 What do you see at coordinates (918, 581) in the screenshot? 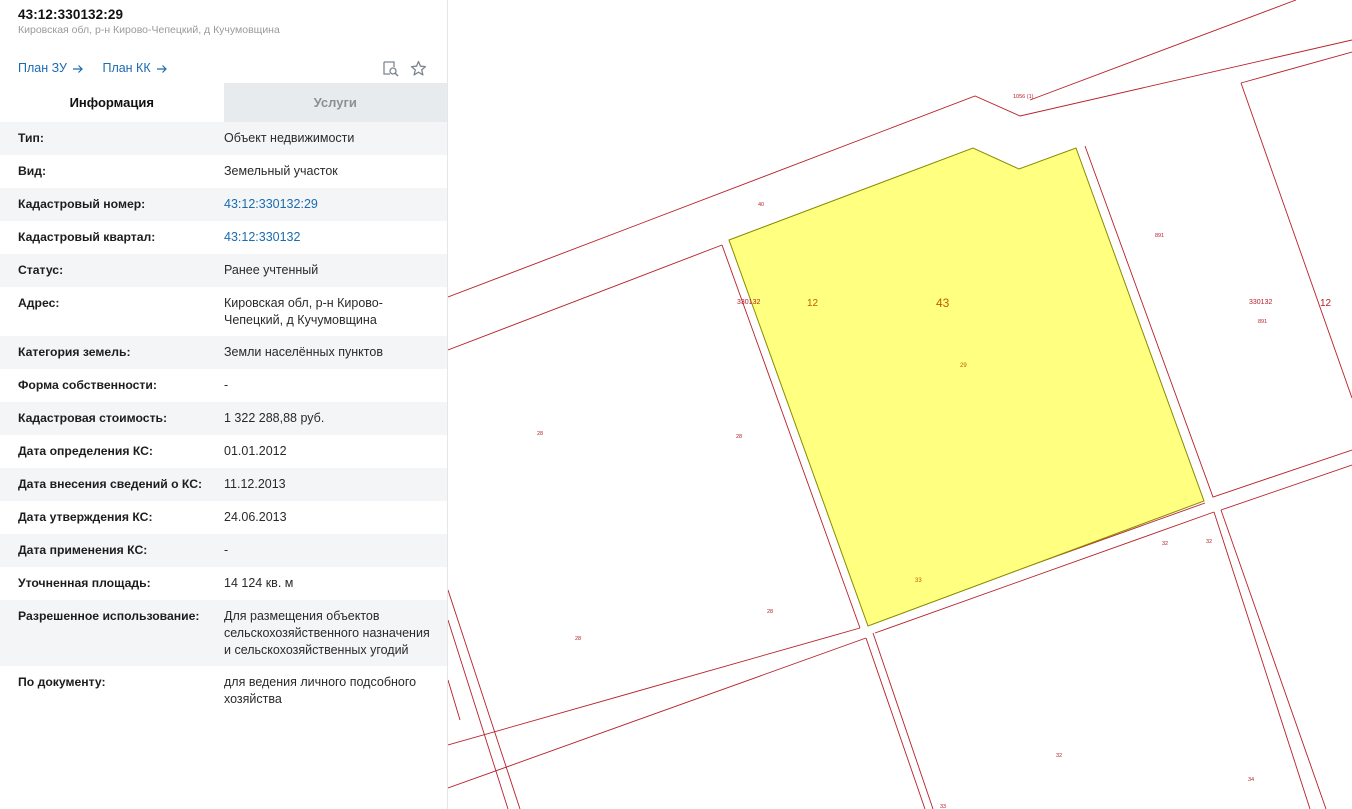
I see `label-parcel-secondary: 33` at bounding box center [918, 581].